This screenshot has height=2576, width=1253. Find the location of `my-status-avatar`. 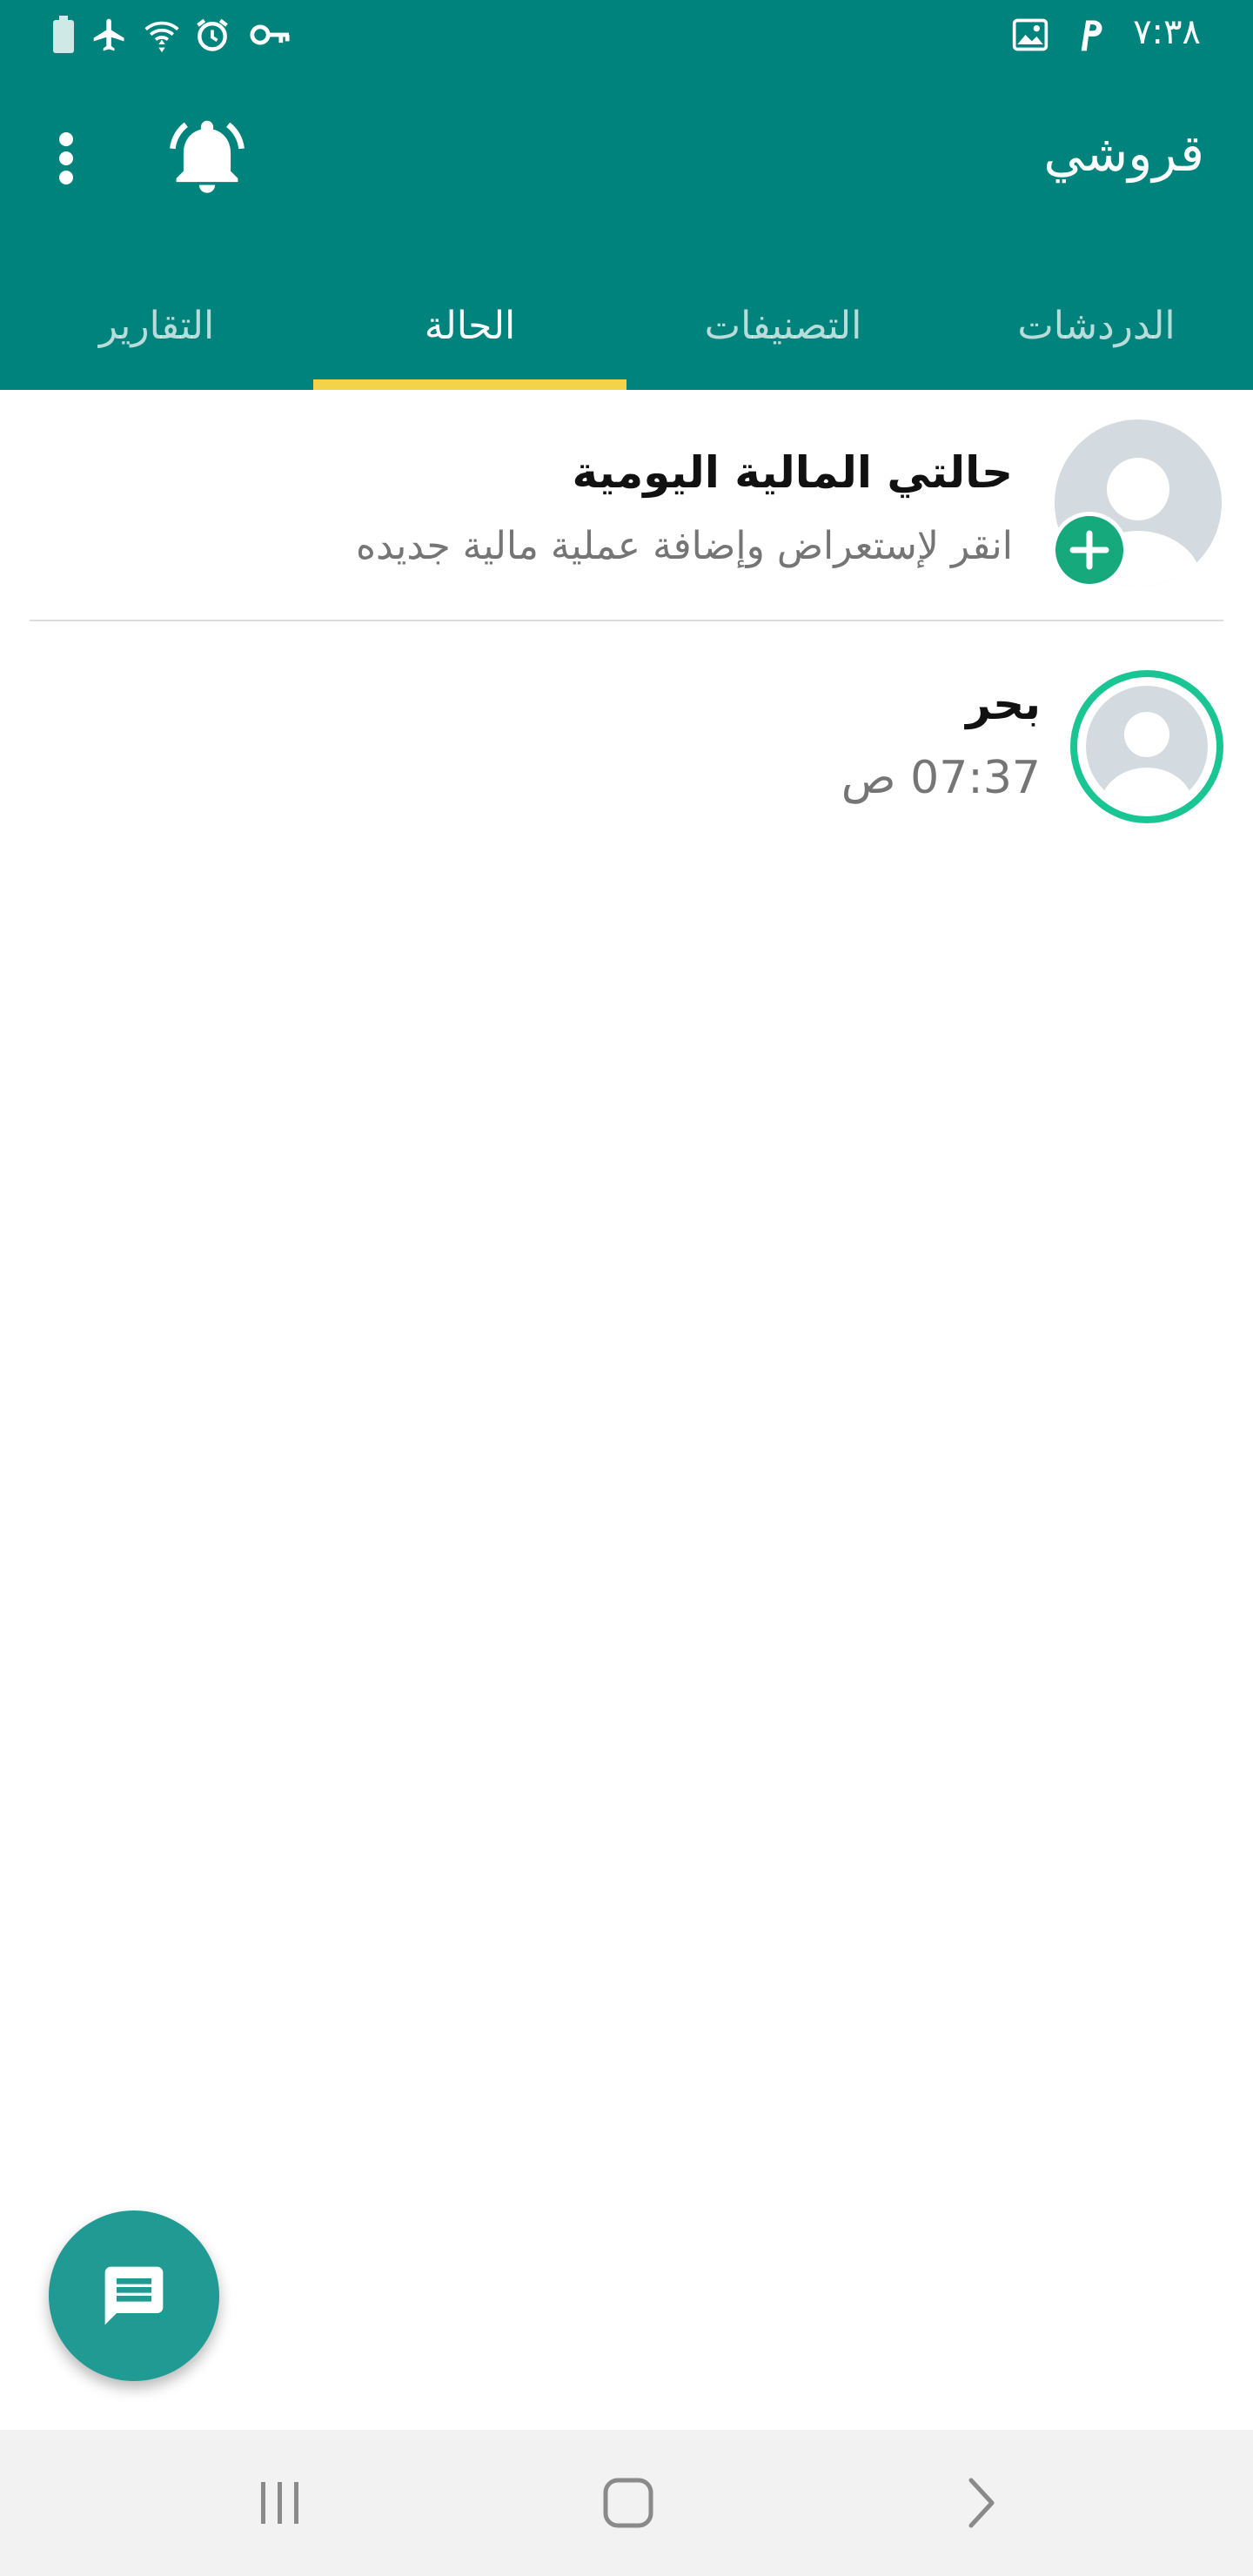

my-status-avatar is located at coordinates (1136, 504).